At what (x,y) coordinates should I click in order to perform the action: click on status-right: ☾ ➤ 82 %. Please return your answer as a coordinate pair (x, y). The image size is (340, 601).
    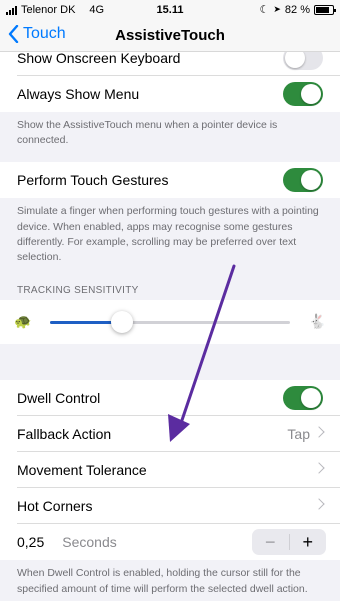
    Looking at the image, I should click on (297, 9).